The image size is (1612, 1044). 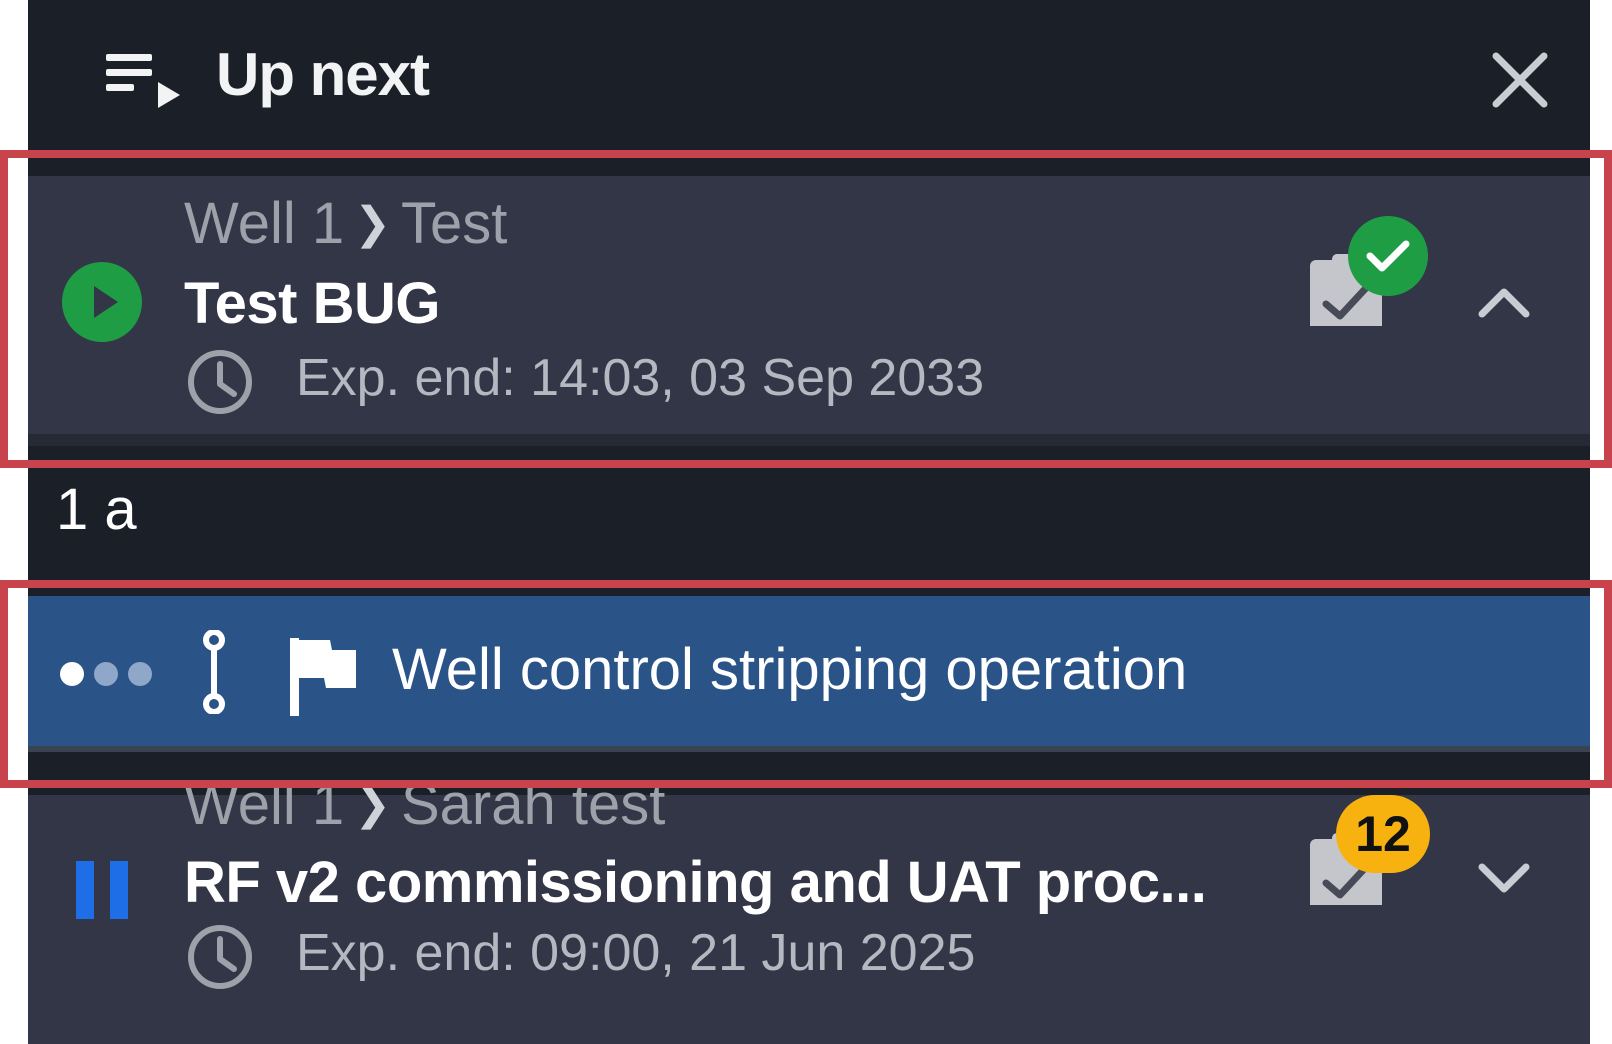 I want to click on breadcrumb-folder: Sarah test, so click(x=533, y=804).